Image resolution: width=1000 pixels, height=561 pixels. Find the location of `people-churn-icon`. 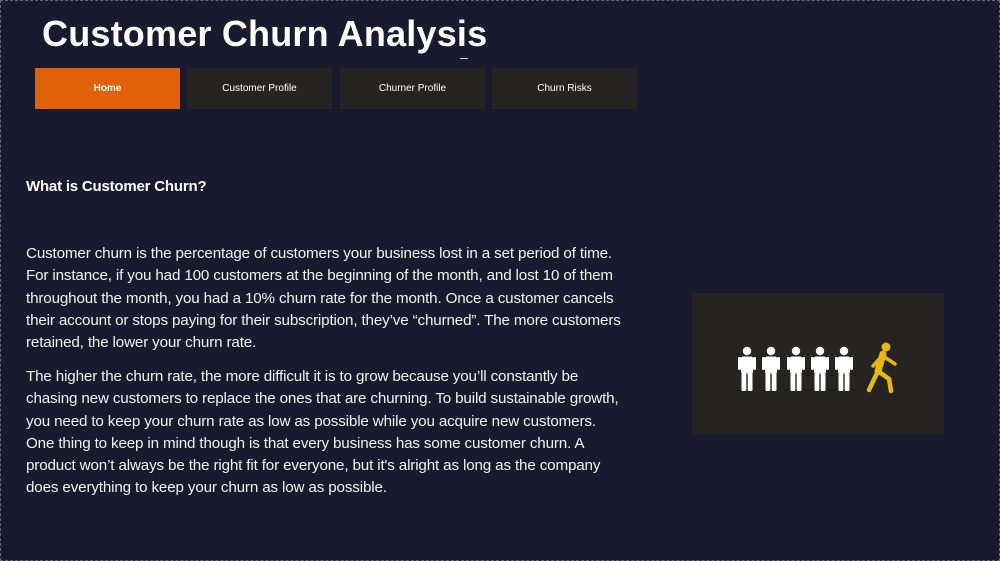

people-churn-icon is located at coordinates (817, 368).